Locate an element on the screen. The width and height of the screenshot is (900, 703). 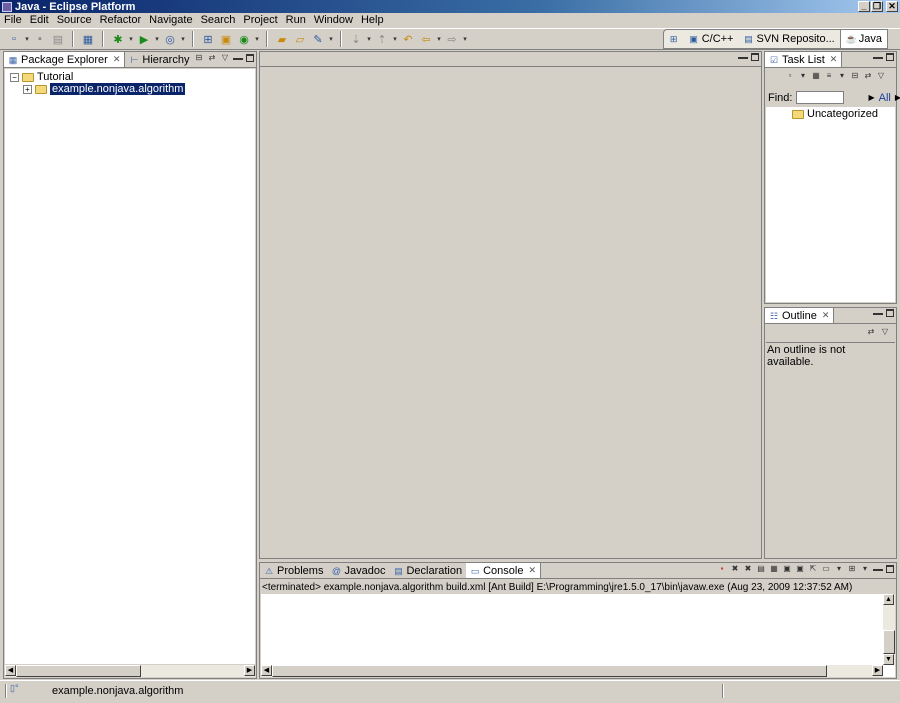
tab-package-explorer: ▦ Package Explorer ✕ is located at coordinates (65, 59).